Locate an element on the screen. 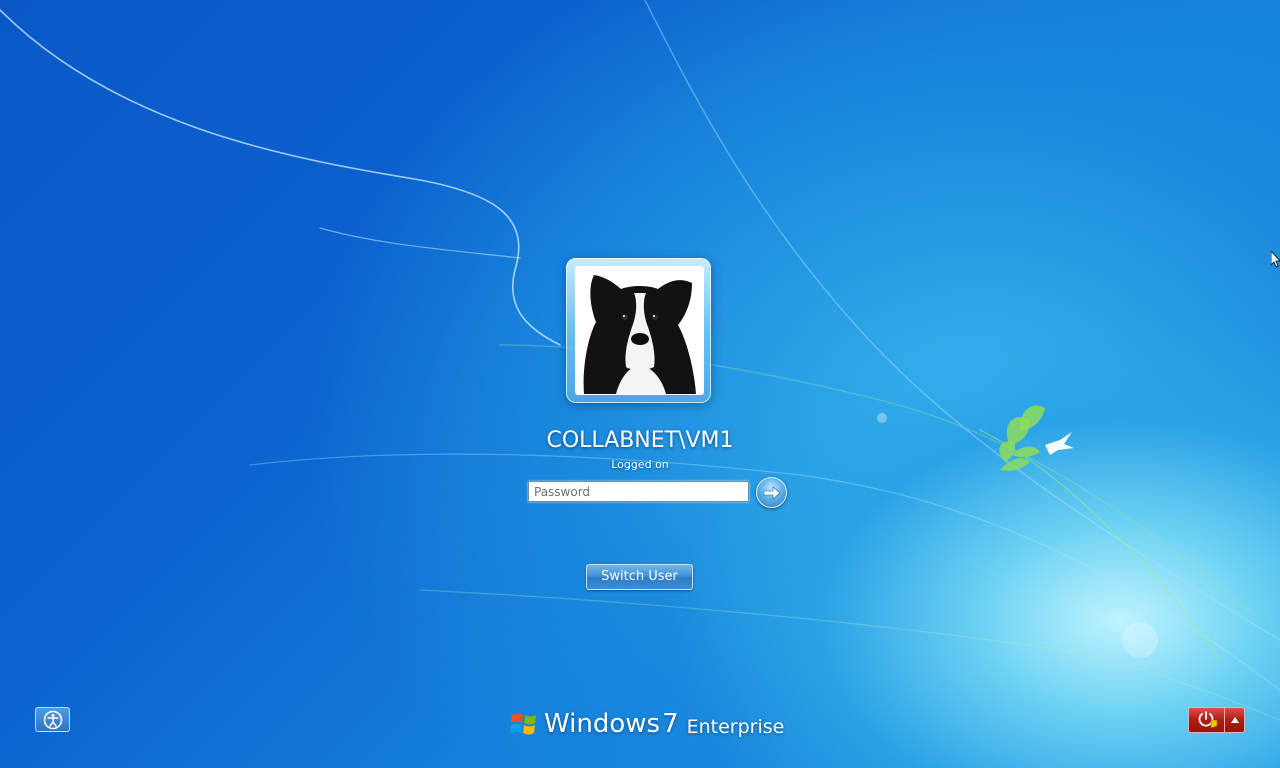  switch-user-button: Switch User is located at coordinates (639, 577).